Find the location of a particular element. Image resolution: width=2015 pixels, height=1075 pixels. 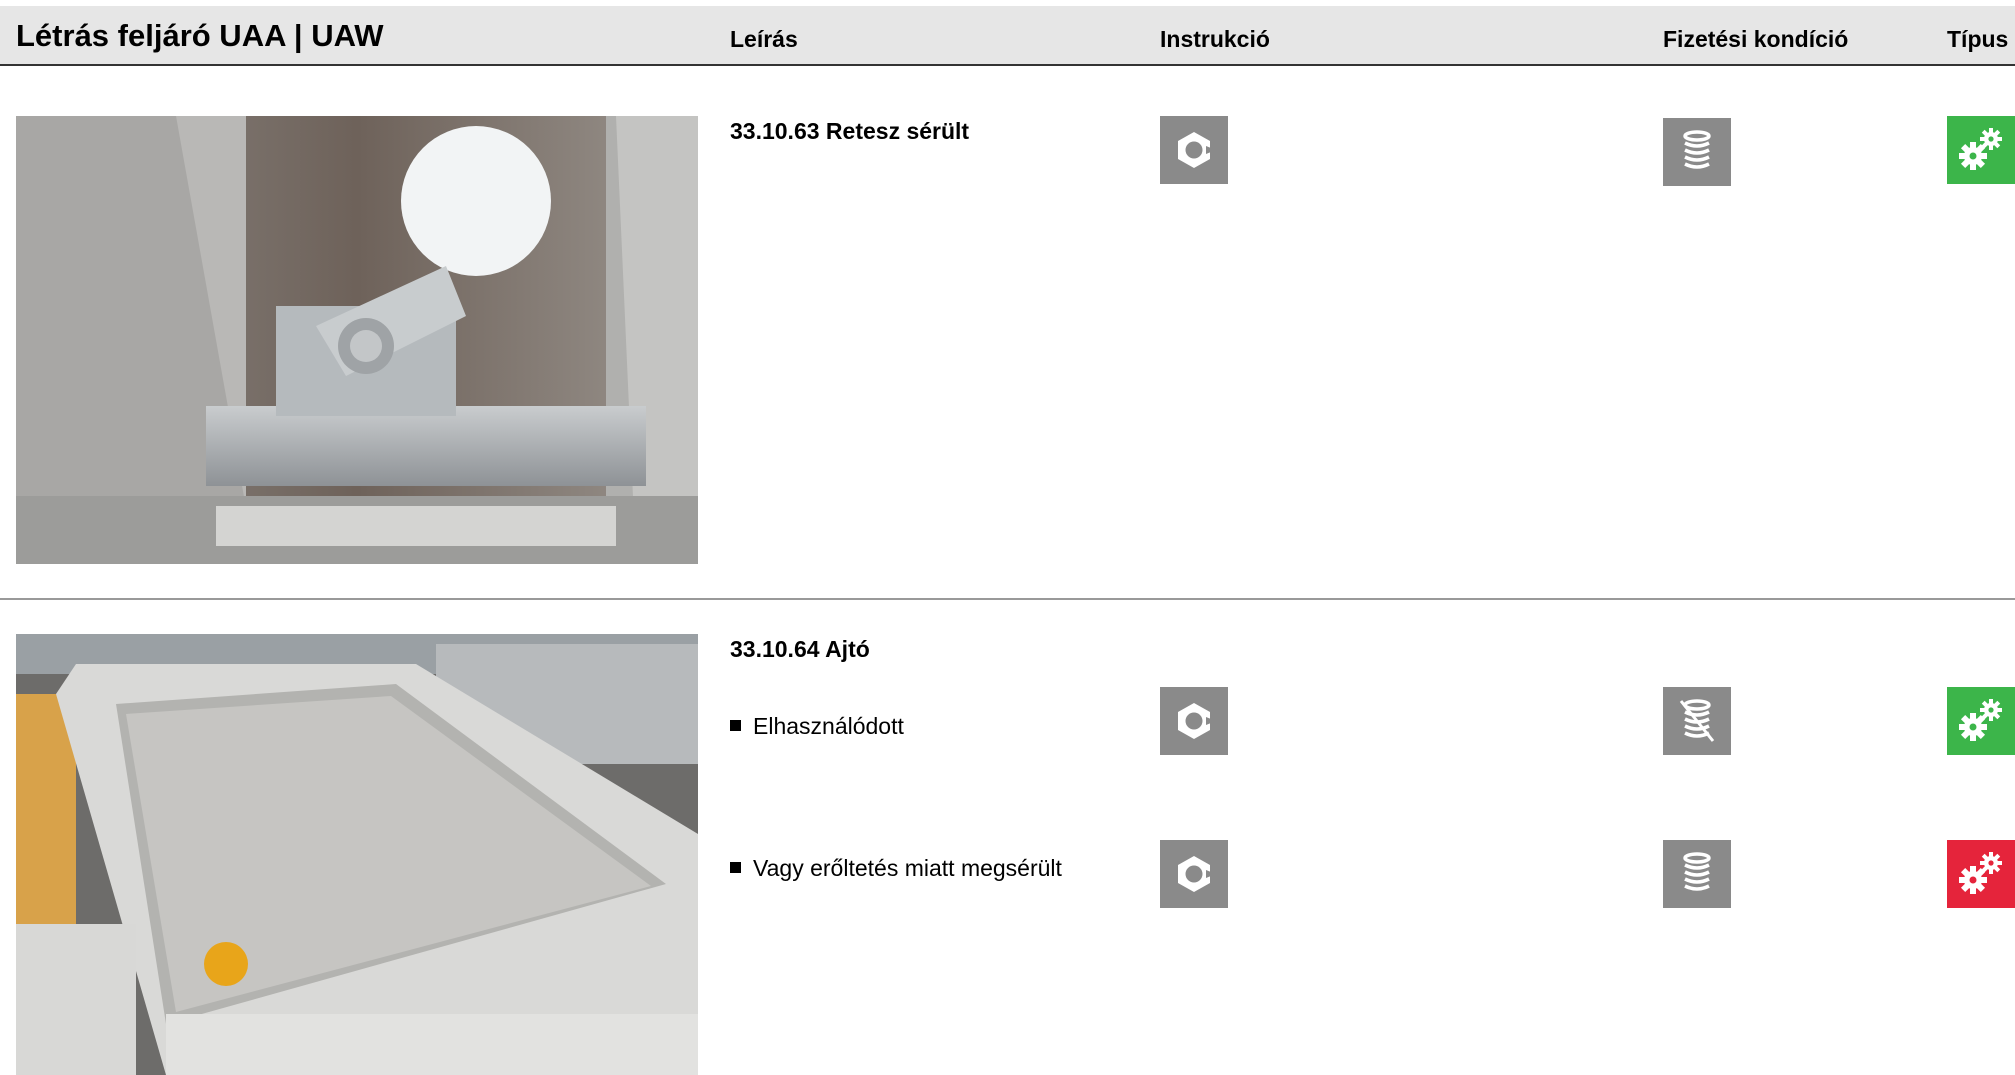

list-item: Elhasználódott is located at coordinates (817, 726).